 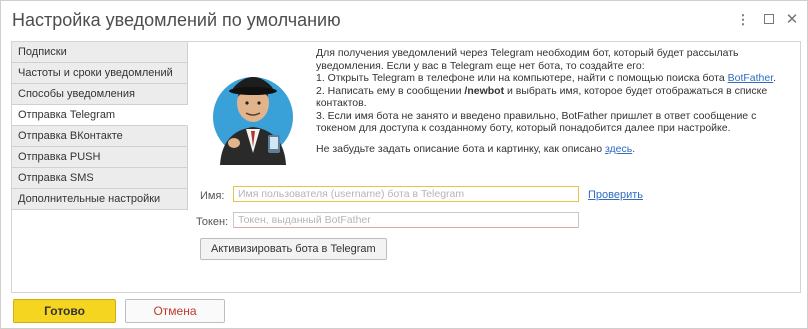 I want to click on sidebar-item-push: Отправка PUSH, so click(x=100, y=157).